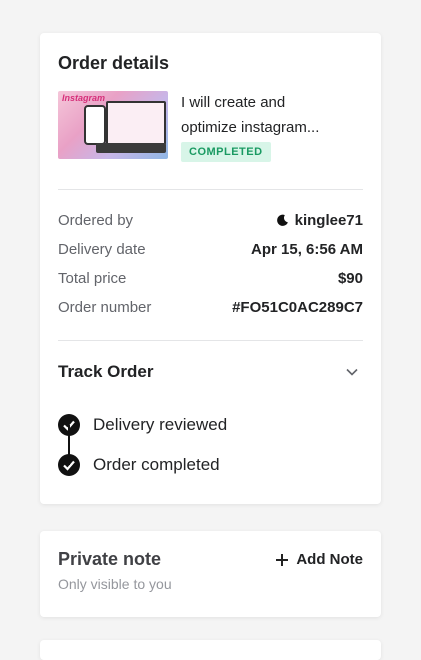 This screenshot has height=660, width=421. I want to click on chevron-down-icon, so click(352, 372).